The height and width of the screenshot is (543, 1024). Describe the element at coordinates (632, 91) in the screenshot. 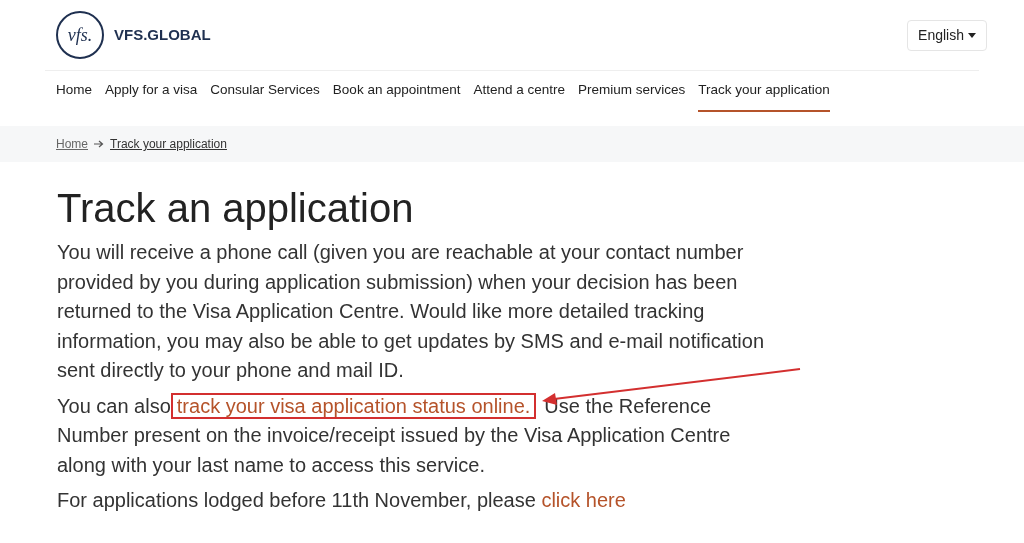

I see `nav-link: Premium services` at that location.